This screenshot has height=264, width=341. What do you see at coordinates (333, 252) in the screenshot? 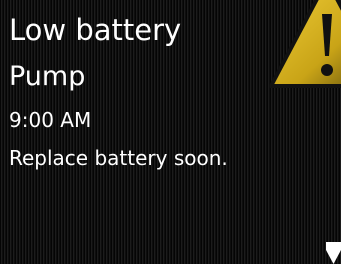
I see `down-arrow-icon` at bounding box center [333, 252].